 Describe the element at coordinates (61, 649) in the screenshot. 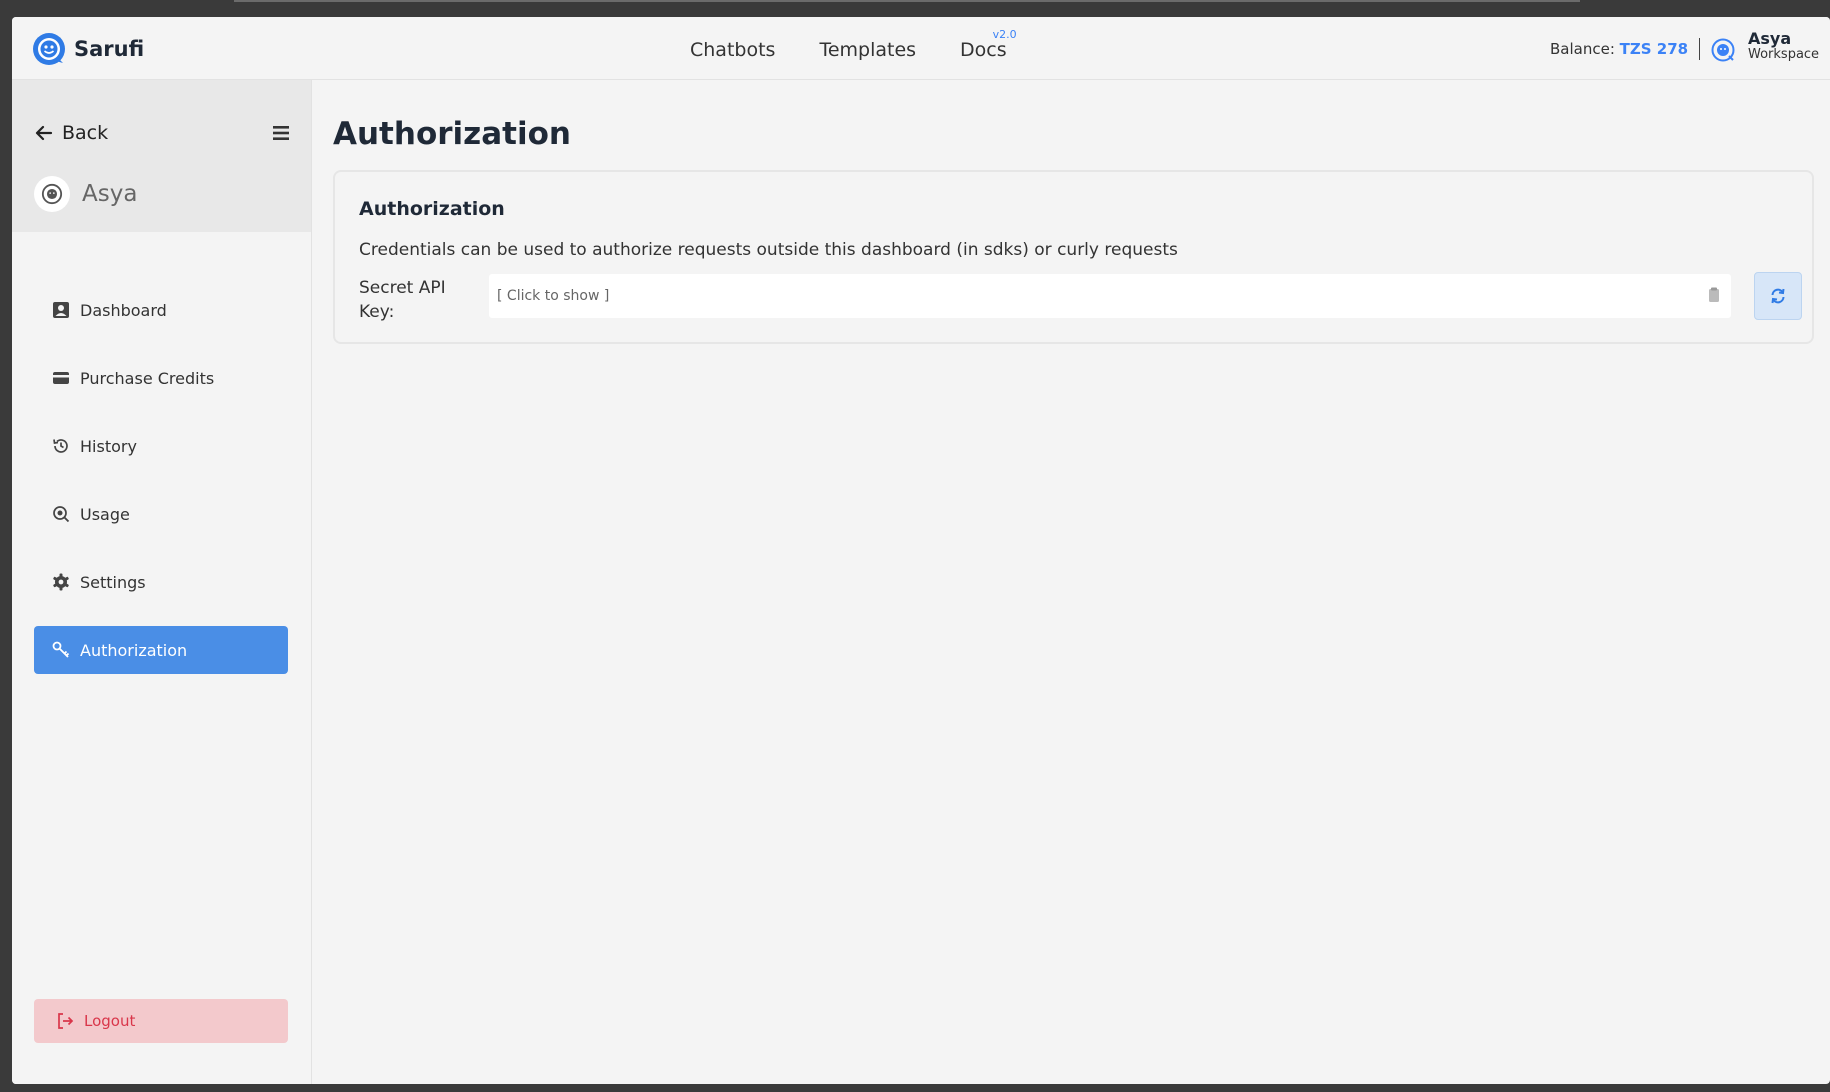

I see `key-icon` at that location.